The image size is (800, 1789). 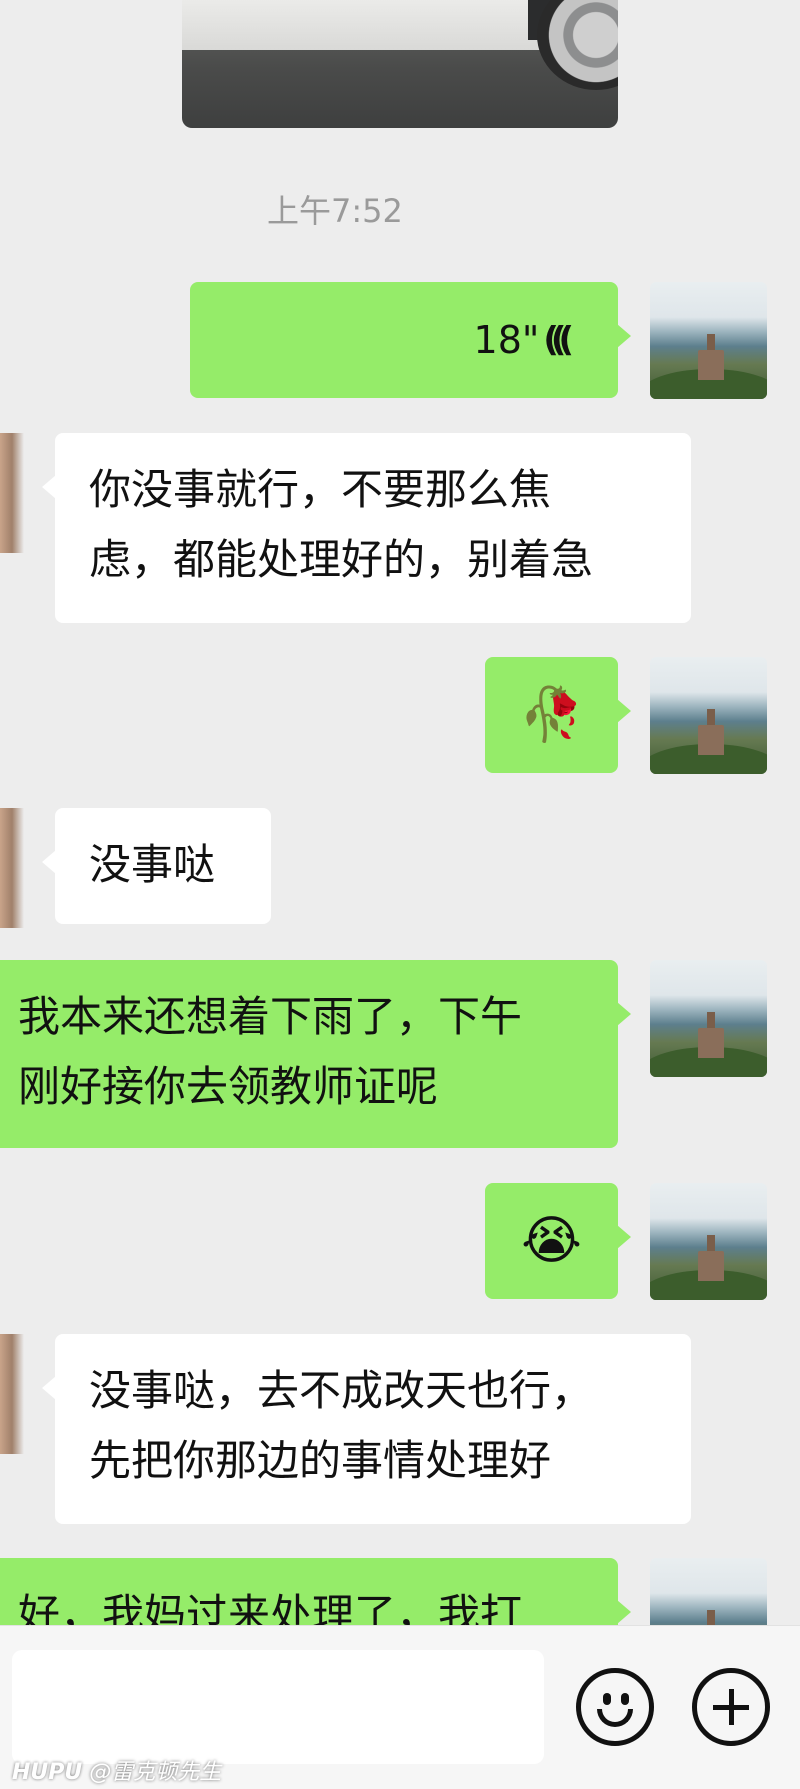 I want to click on message-bubble-received: 你没事就行，不要那么焦 虑，都能处理好的，别着急, so click(x=366, y=528).